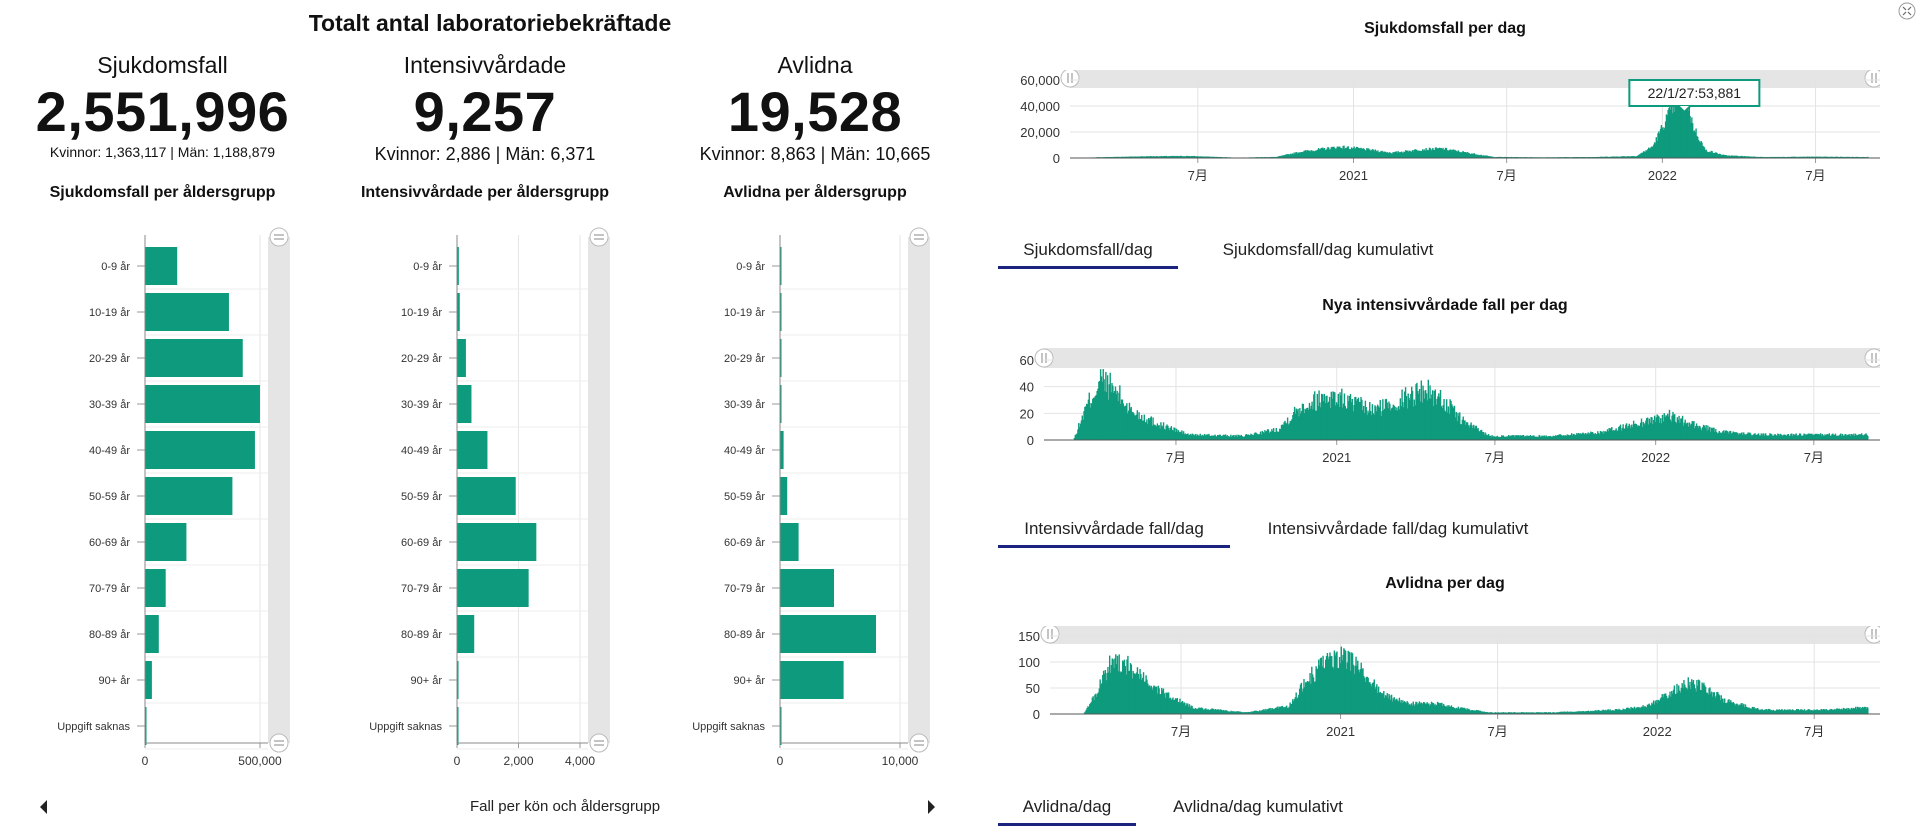 This screenshot has width=1920, height=835. What do you see at coordinates (43, 807) in the screenshot?
I see `triangle-left-icon` at bounding box center [43, 807].